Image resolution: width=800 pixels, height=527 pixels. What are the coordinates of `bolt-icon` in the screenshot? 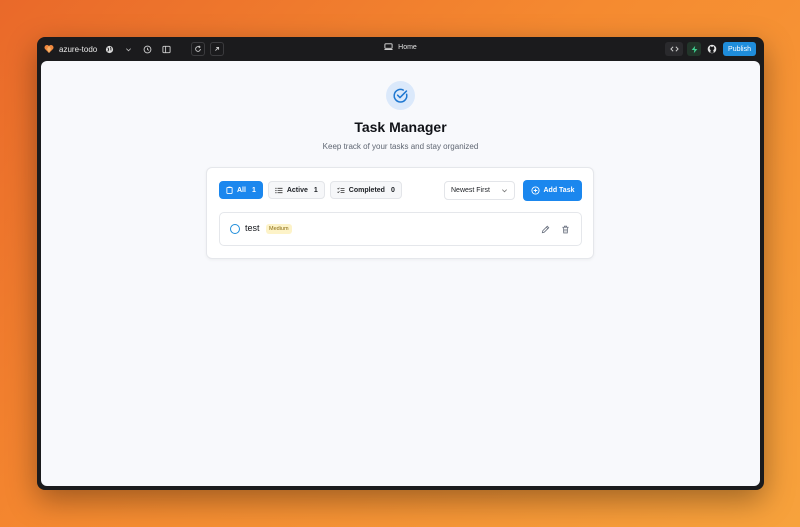 It's located at (694, 49).